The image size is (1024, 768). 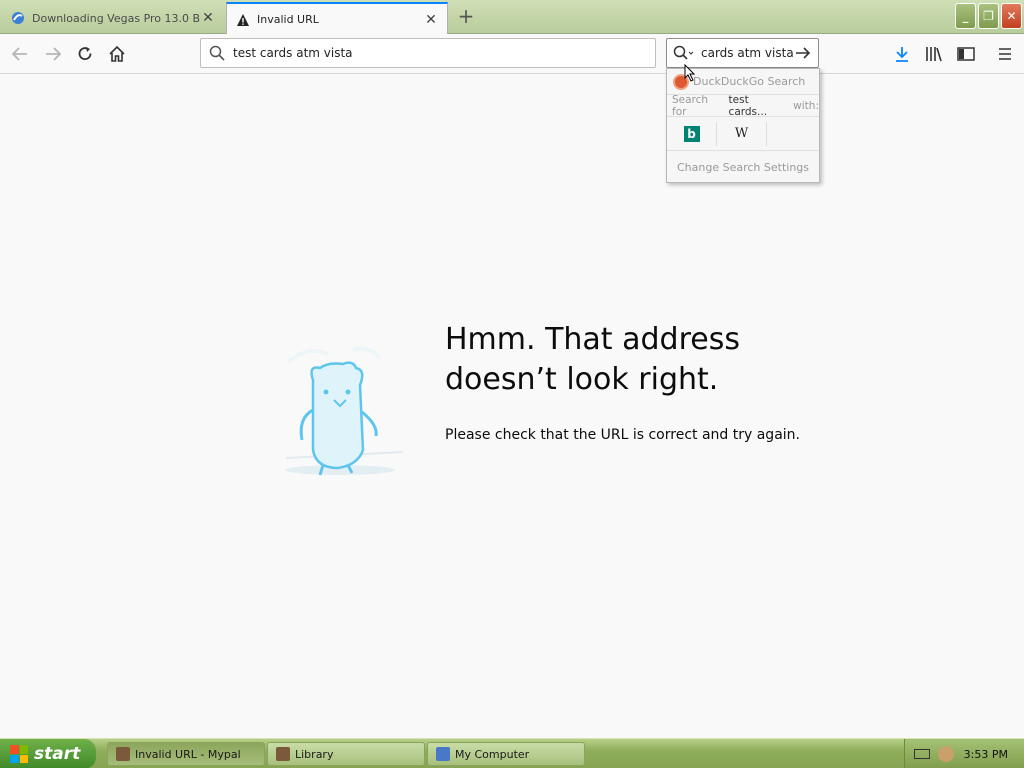 I want to click on download-icon, so click(x=902, y=54).